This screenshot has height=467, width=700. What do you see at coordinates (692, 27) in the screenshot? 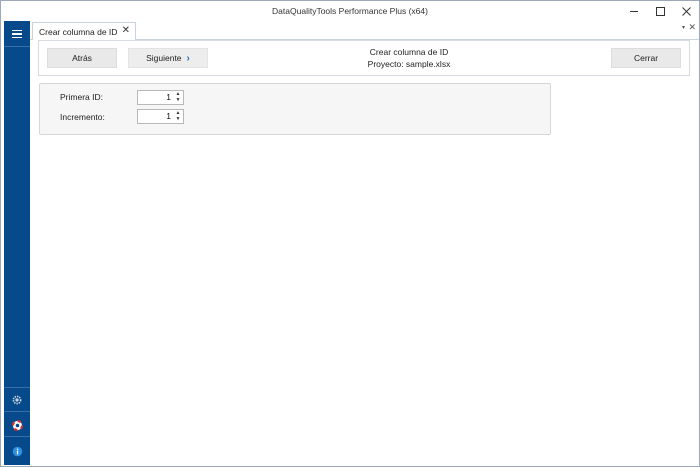
I see `close-all-tabs-icon: ✕` at bounding box center [692, 27].